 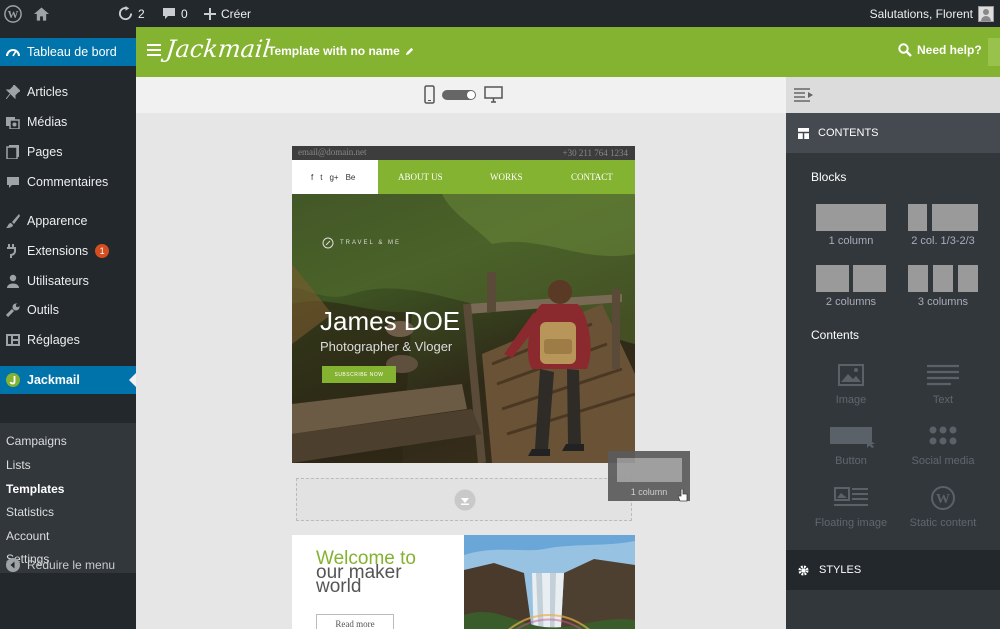 I want to click on jackmail-icon, so click(x=13, y=380).